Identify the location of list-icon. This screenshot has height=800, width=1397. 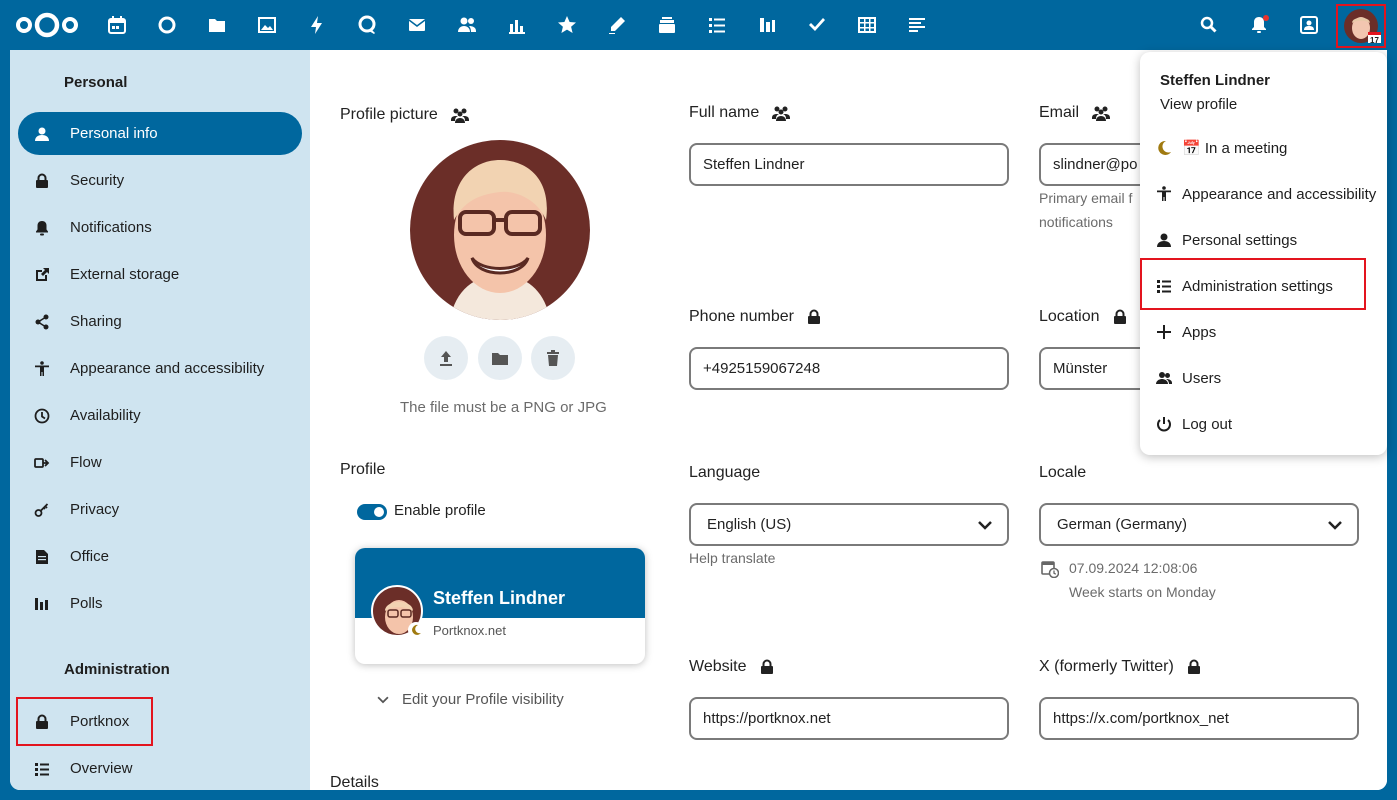
(48, 769).